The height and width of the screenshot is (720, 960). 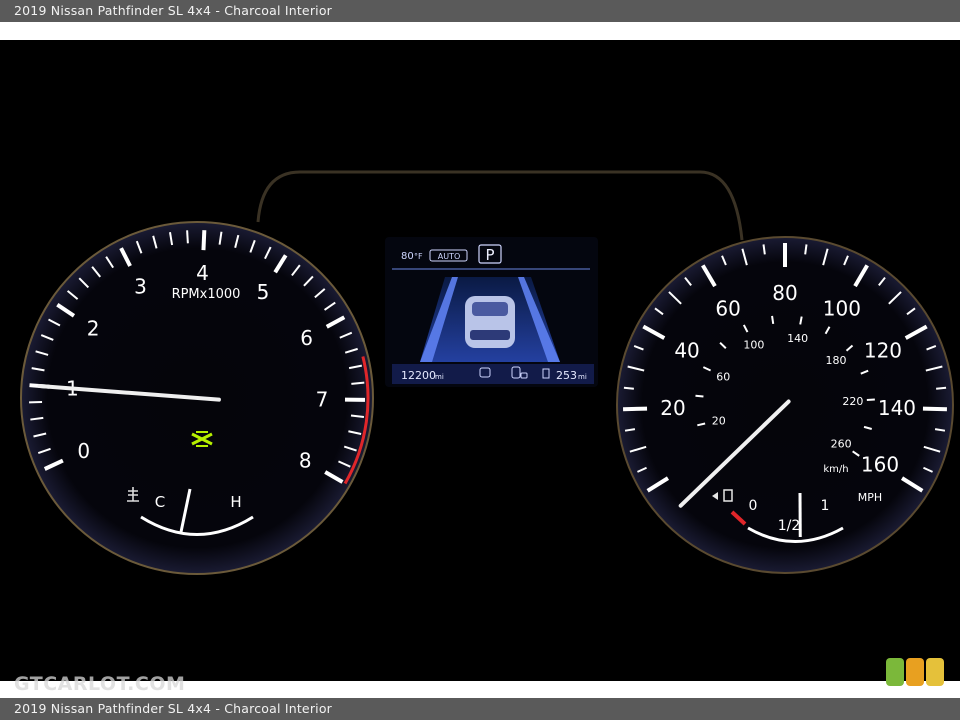 What do you see at coordinates (582, 377) in the screenshot?
I see `range-unit: mi` at bounding box center [582, 377].